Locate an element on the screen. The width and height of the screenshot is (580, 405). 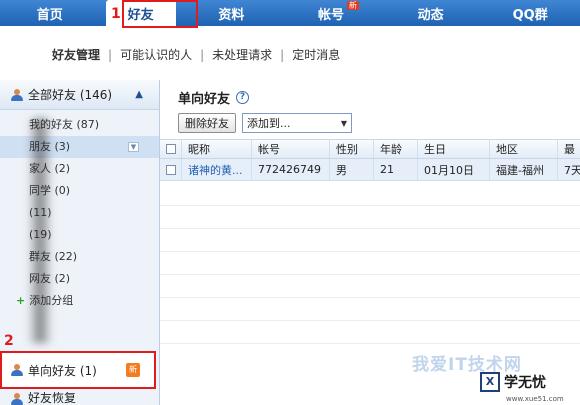
watermark-text: 我爱IT技术网 is located at coordinates (467, 365).